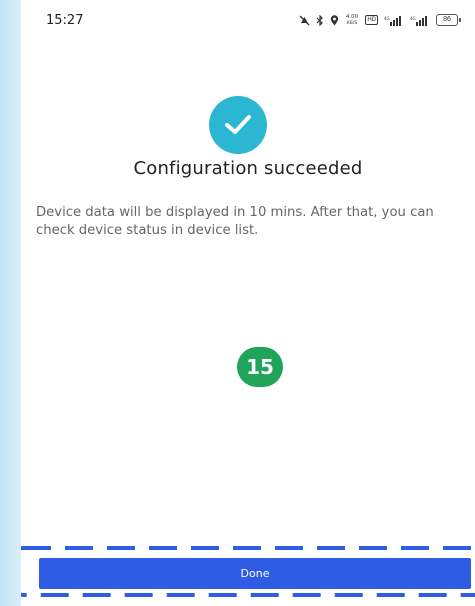 The image size is (475, 606). What do you see at coordinates (248, 22) in the screenshot?
I see `status-bar: 15:27 4.00 KB/S HD 4G 4G 86` at bounding box center [248, 22].